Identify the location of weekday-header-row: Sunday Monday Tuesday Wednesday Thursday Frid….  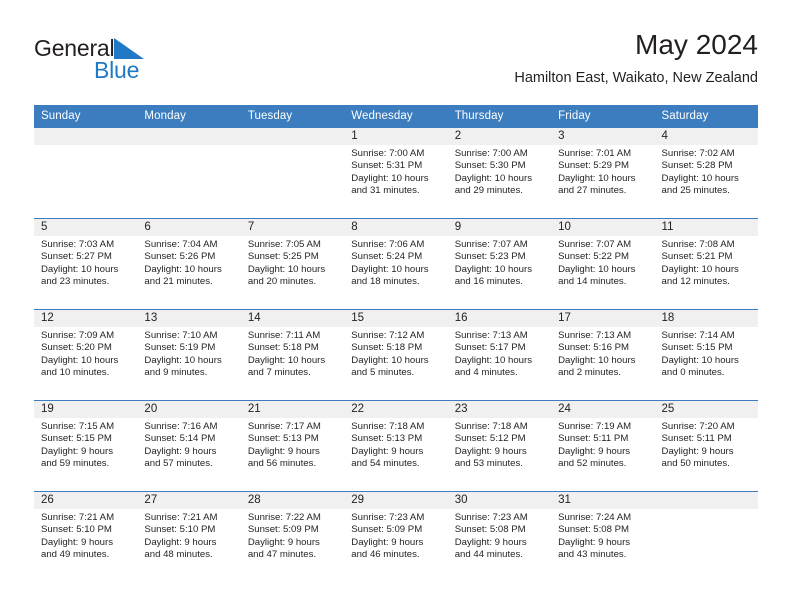
(396, 116).